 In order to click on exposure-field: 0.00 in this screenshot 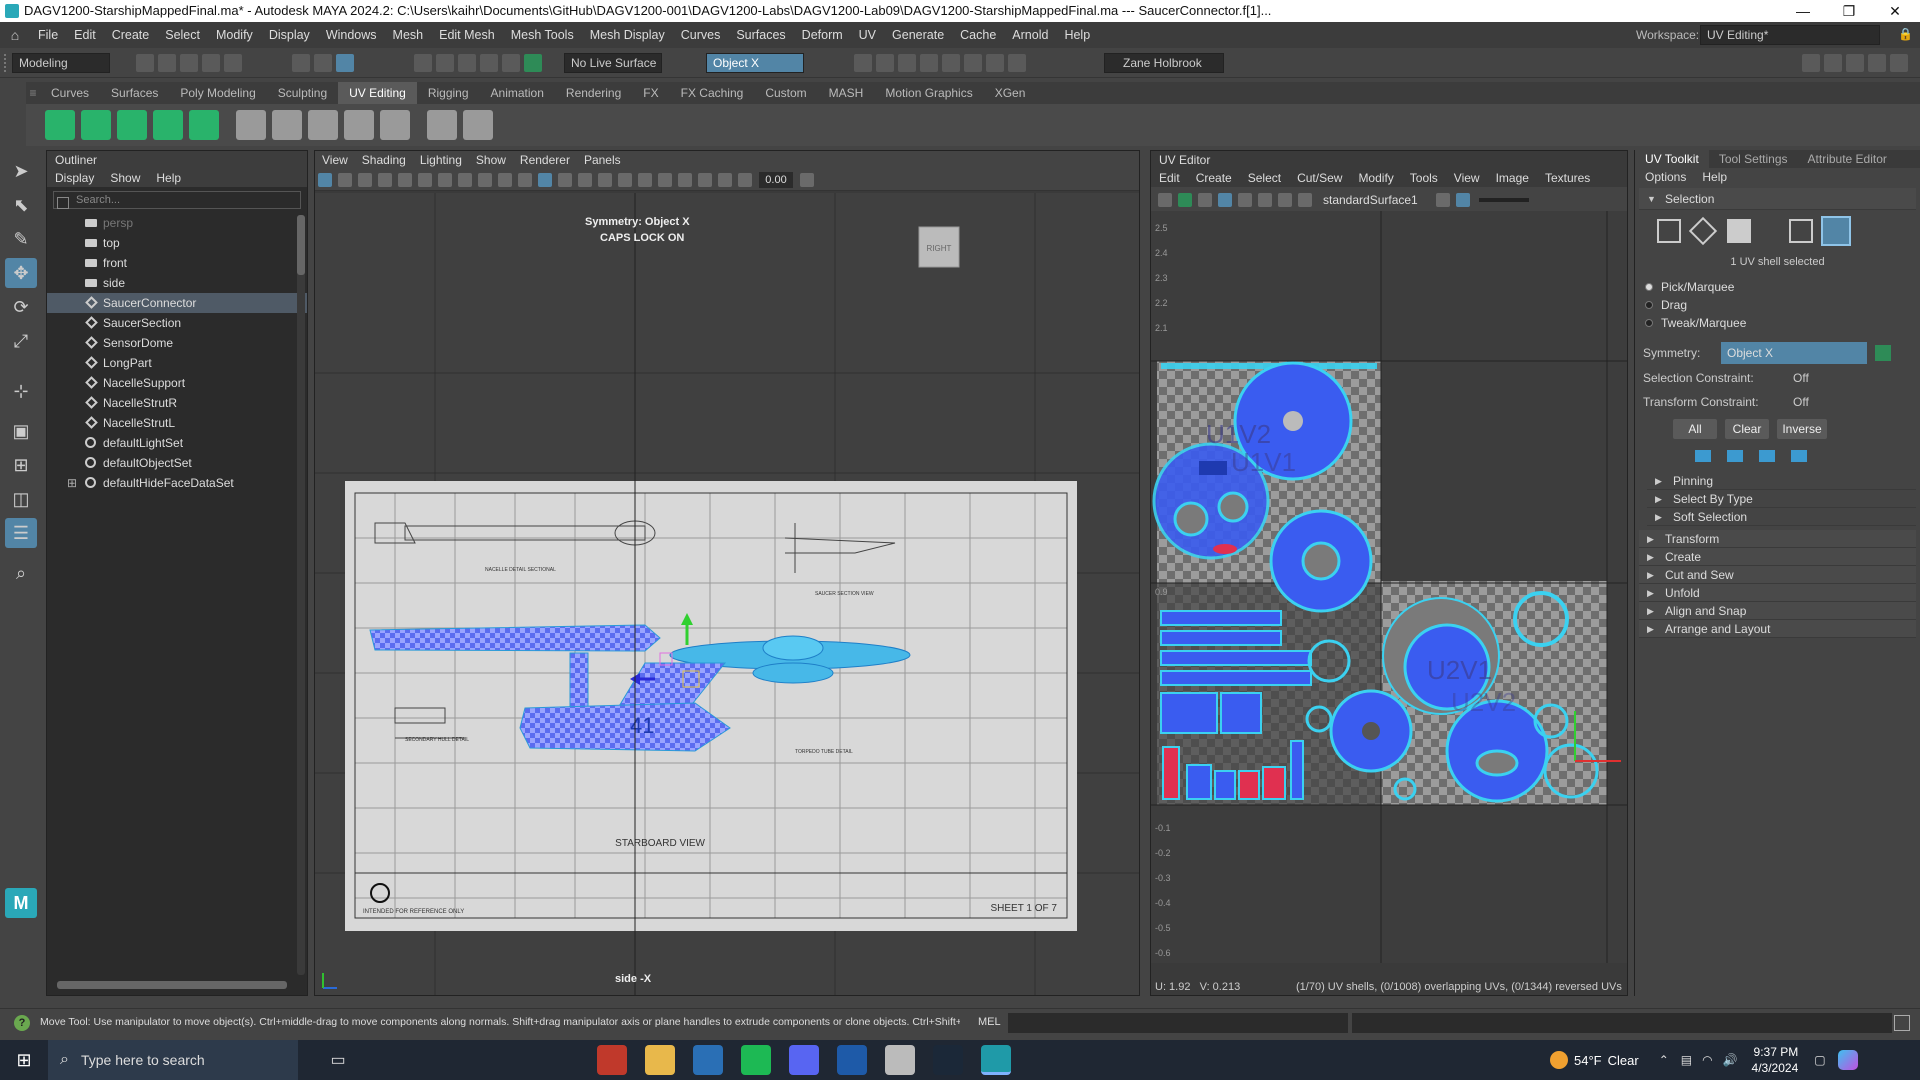, I will do `click(776, 179)`.